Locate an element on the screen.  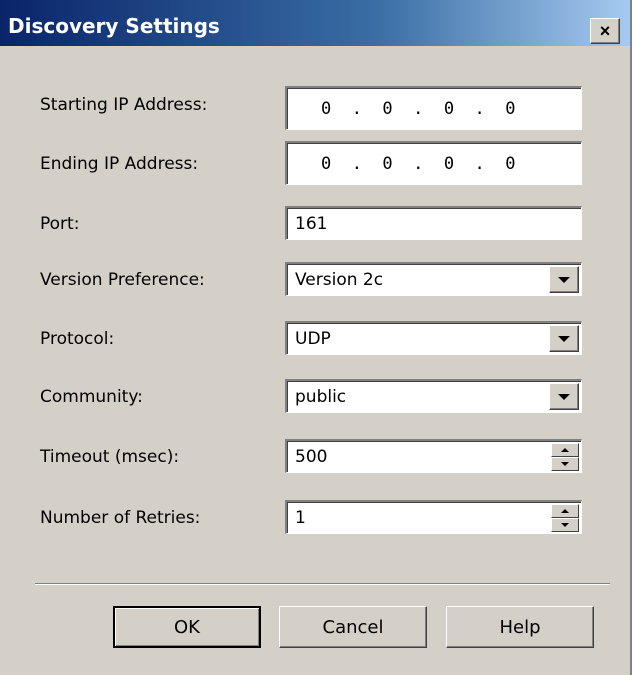
community-dropdown-button is located at coordinates (564, 396).